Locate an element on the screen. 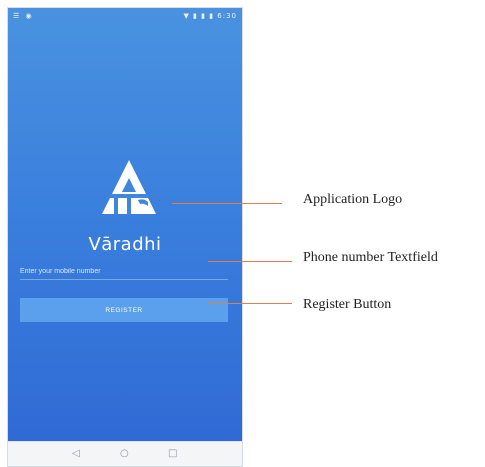  phone-field-callout-label: Phone number Textfield is located at coordinates (370, 257).